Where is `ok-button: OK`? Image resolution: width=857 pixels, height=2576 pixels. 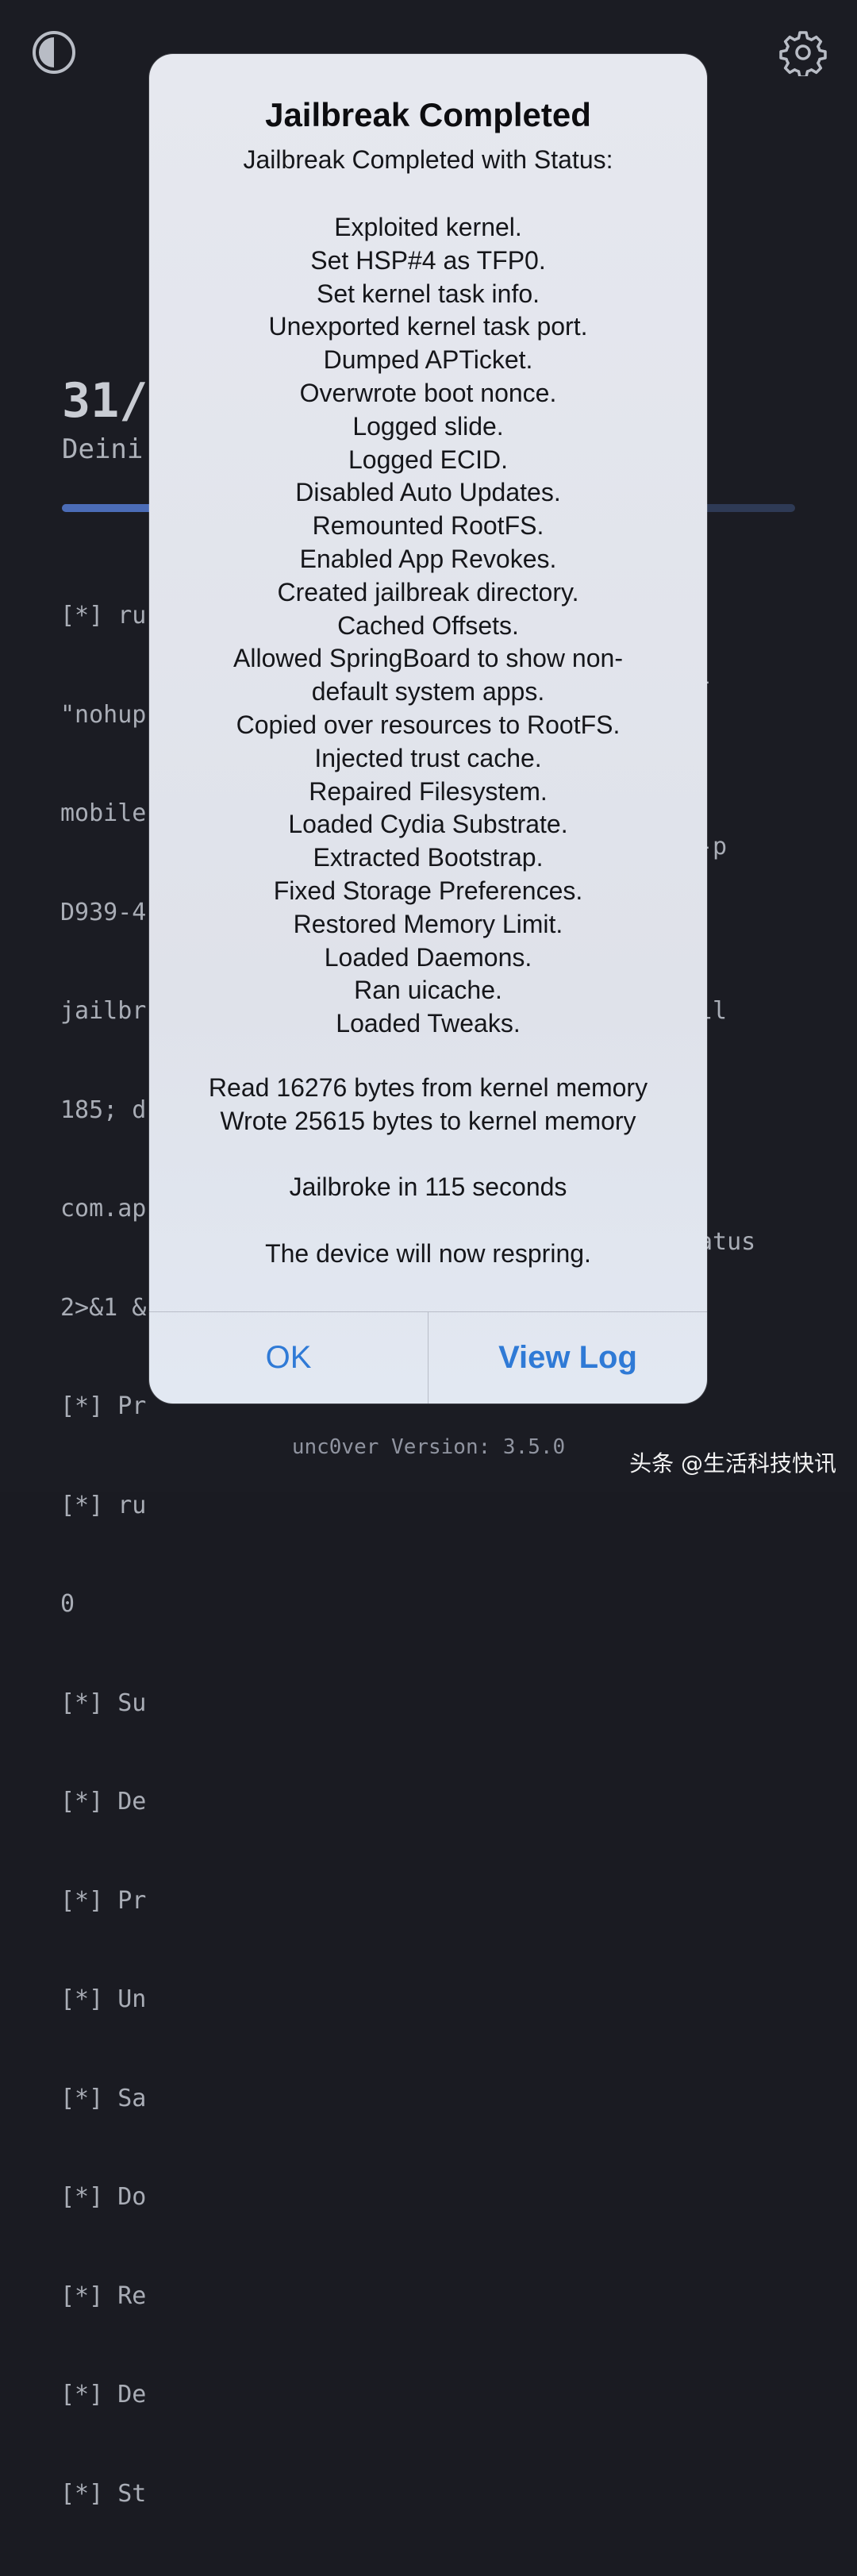
ok-button: OK is located at coordinates (288, 1358).